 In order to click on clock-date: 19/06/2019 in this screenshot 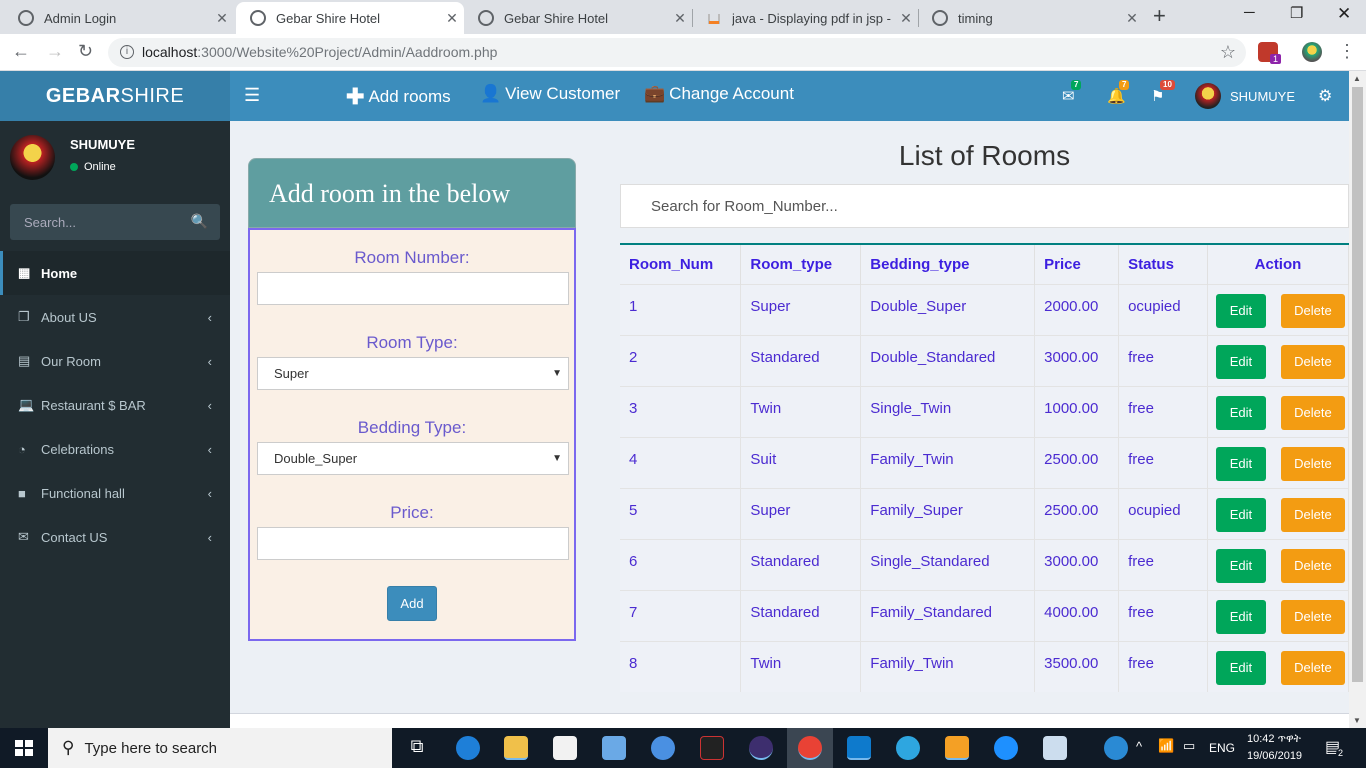, I will do `click(1274, 756)`.